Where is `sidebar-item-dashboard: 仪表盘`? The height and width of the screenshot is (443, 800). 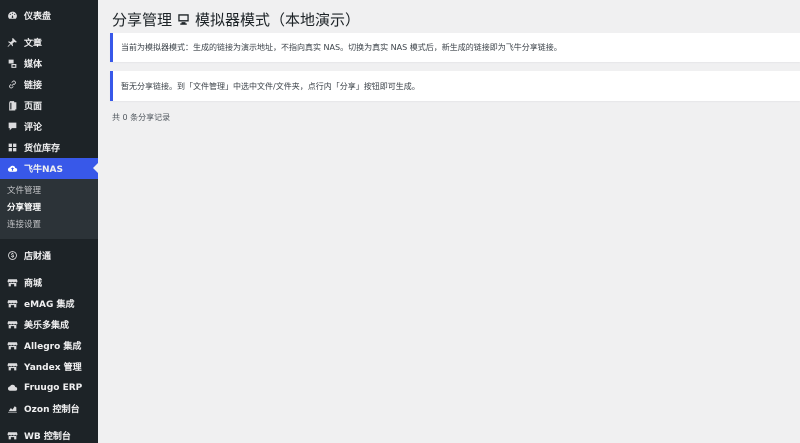 sidebar-item-dashboard: 仪表盘 is located at coordinates (49, 15).